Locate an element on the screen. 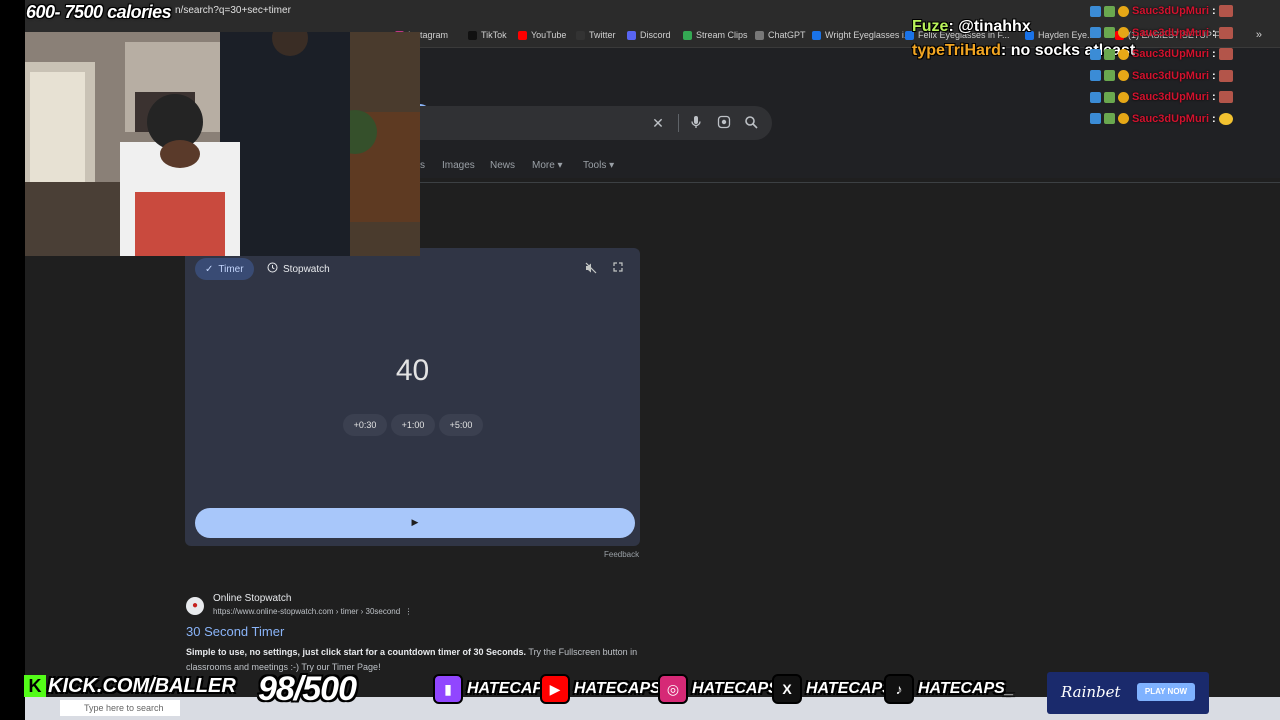 The image size is (1280, 720). bookmark-5: Stream Clips is located at coordinates (715, 35).